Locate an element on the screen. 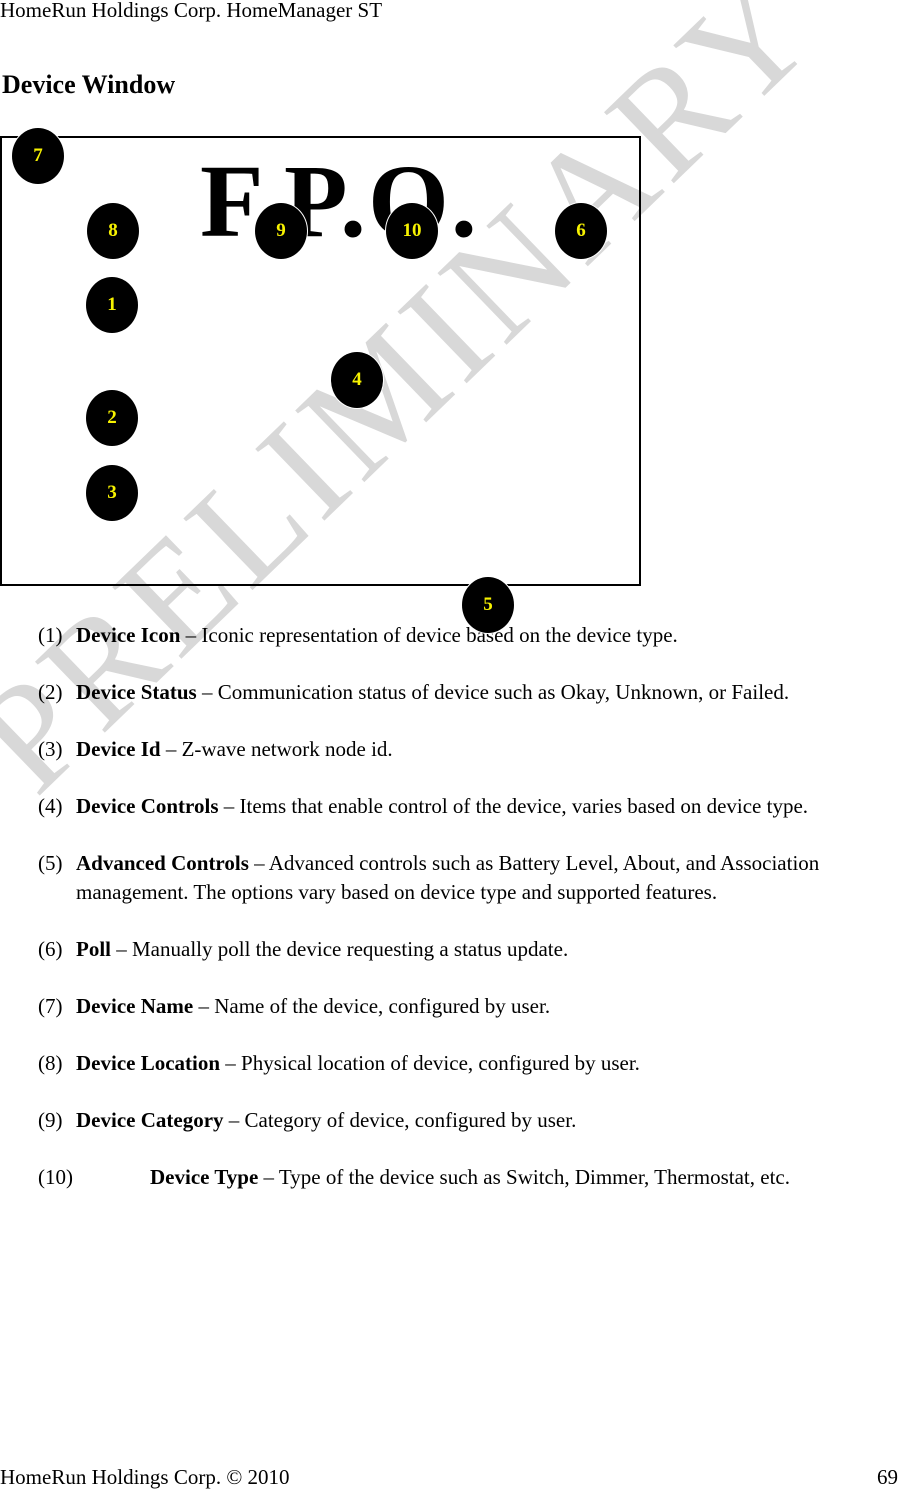 Image resolution: width=900 pixels, height=1493 pixels. item-term: Advanced Controls is located at coordinates (162, 863).